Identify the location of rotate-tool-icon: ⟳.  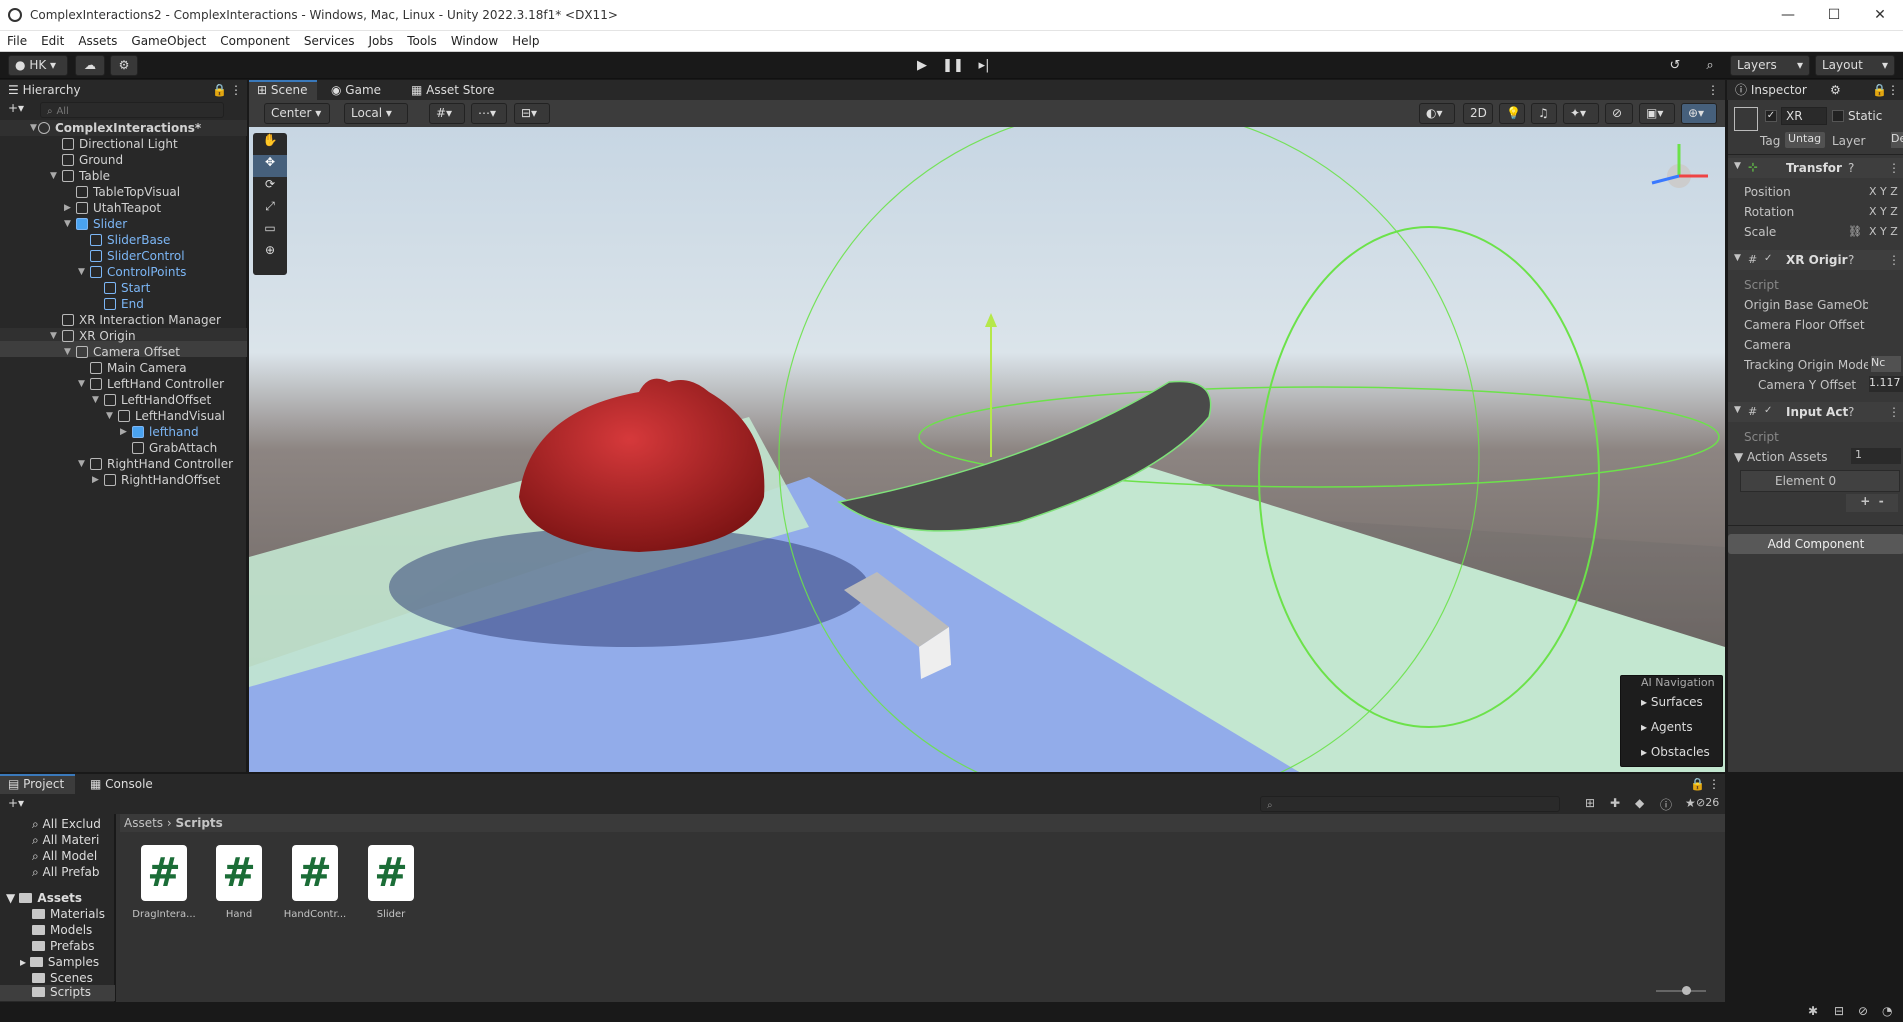
(270, 188).